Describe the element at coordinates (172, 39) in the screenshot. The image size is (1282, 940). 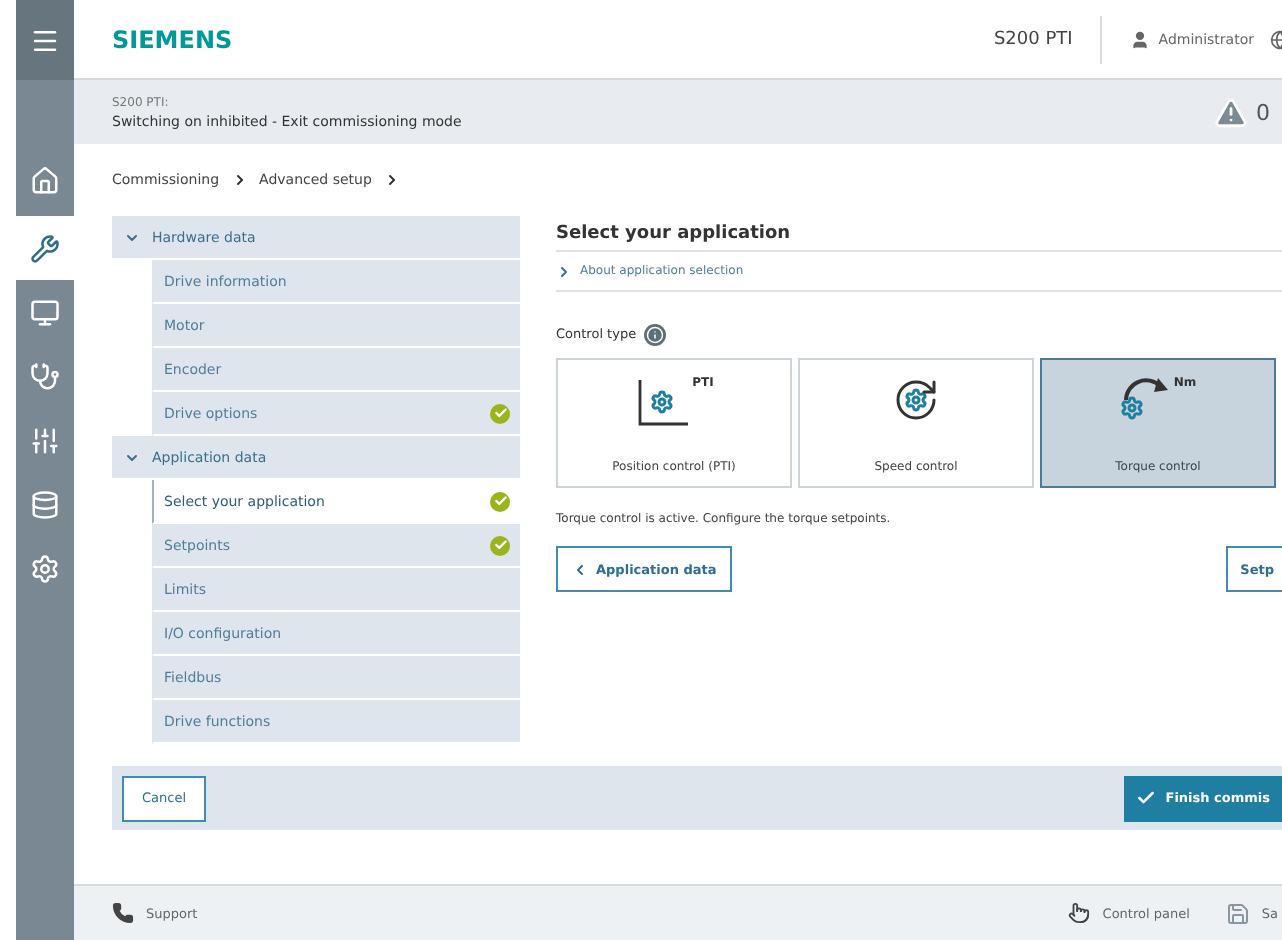
I see `brand-logo: SIEMENS` at that location.